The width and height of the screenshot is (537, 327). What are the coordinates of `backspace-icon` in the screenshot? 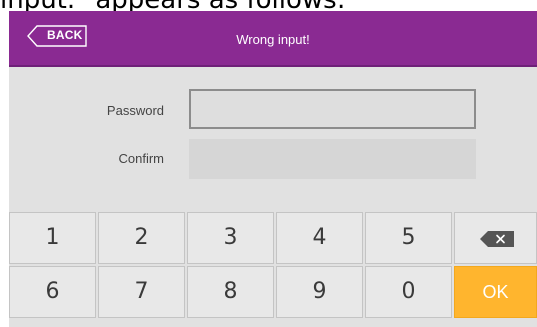 It's located at (497, 239).